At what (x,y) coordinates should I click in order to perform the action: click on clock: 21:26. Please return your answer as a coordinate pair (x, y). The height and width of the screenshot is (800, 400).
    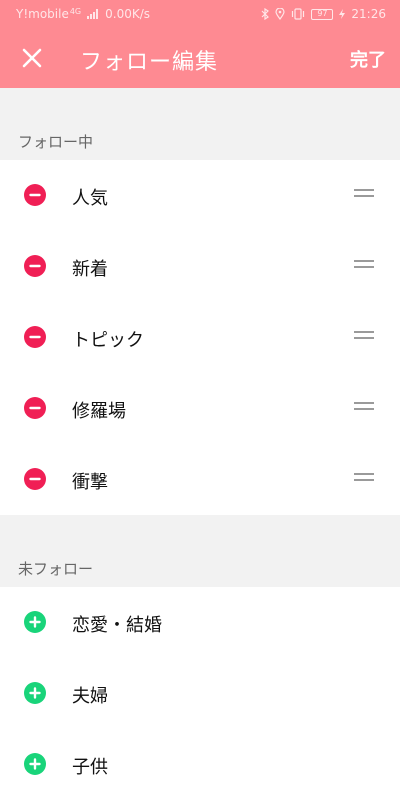
    Looking at the image, I should click on (368, 14).